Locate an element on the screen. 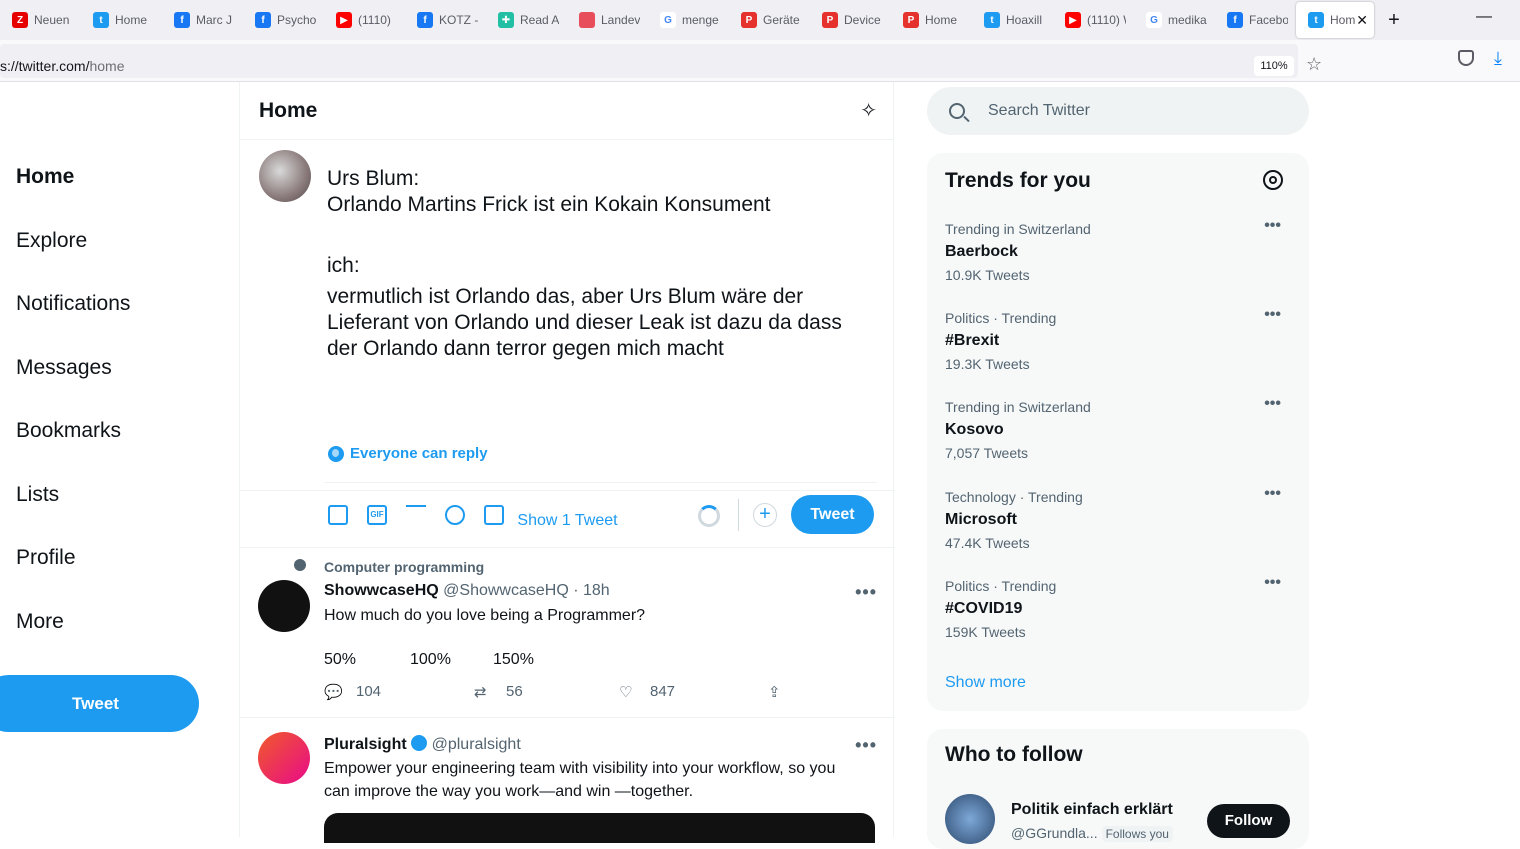 Image resolution: width=1520 pixels, height=849 pixels. nav-bookmarks: Bookmarks is located at coordinates (68, 431).